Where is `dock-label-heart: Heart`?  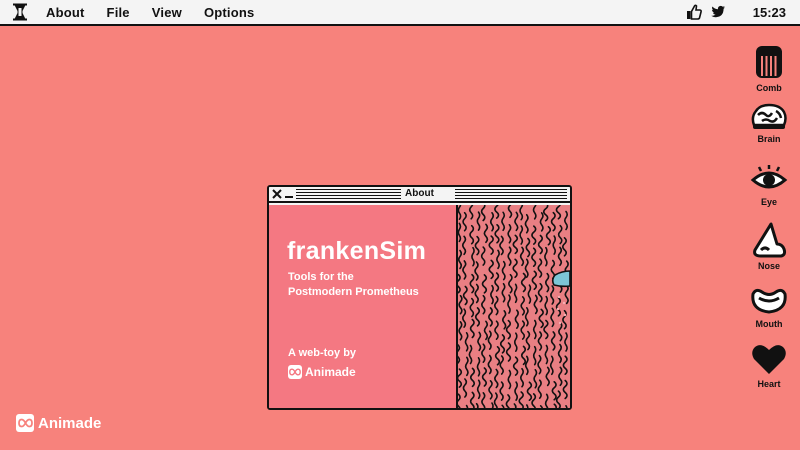
dock-label-heart: Heart is located at coordinates (769, 384).